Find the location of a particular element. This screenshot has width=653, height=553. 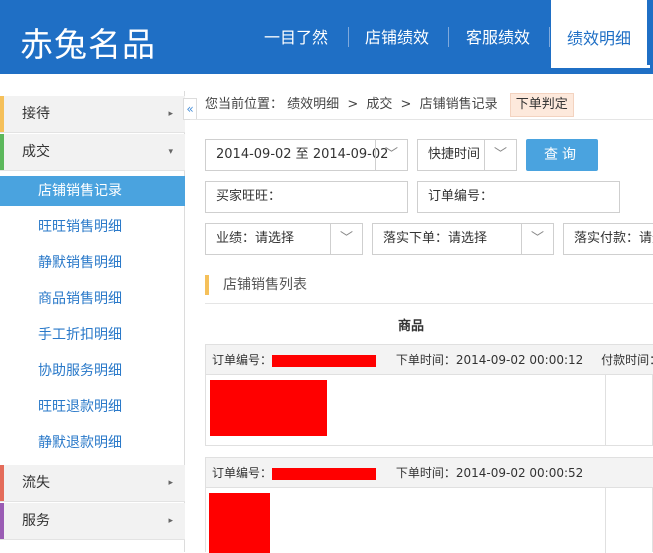

performance-select: 业绩：请选择 ﹀ is located at coordinates (284, 239).